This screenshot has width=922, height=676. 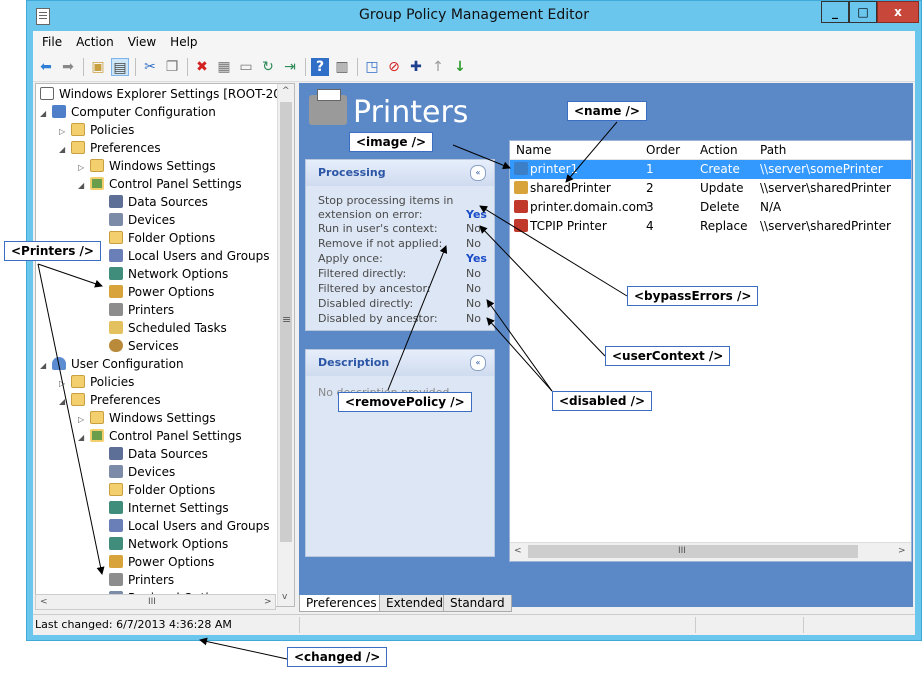 What do you see at coordinates (668, 356) in the screenshot?
I see `annotation-user-context: <userContext />` at bounding box center [668, 356].